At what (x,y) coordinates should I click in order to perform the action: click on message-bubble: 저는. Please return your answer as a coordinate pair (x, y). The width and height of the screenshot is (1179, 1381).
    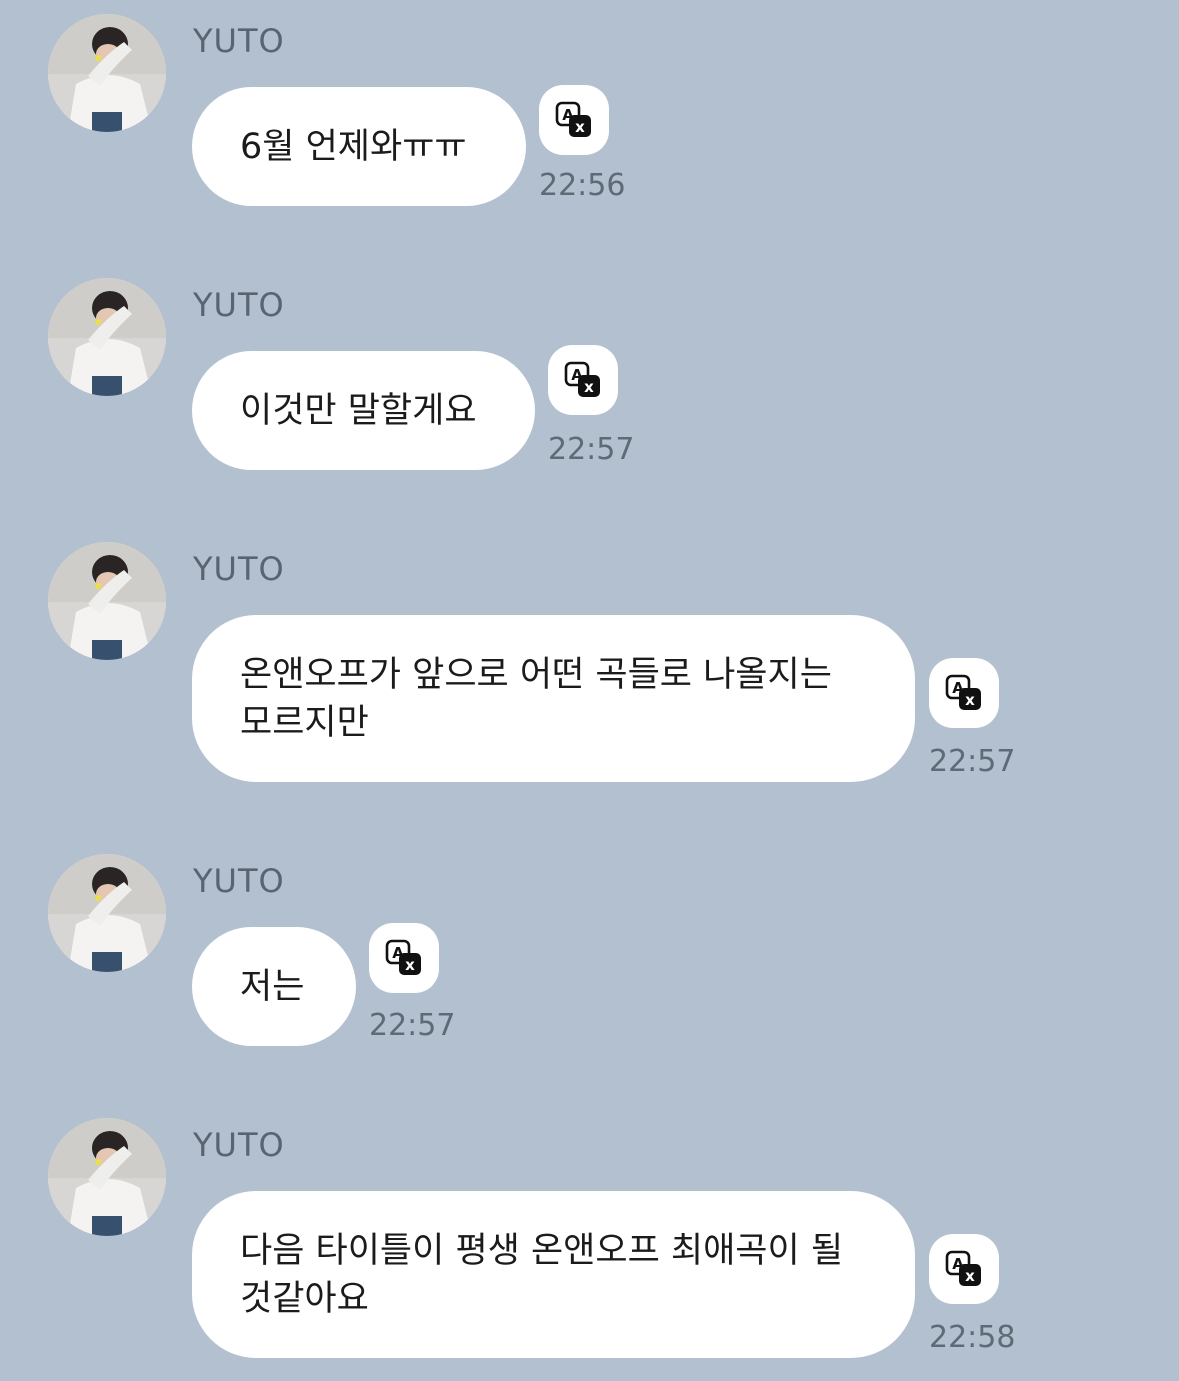
    Looking at the image, I should click on (274, 986).